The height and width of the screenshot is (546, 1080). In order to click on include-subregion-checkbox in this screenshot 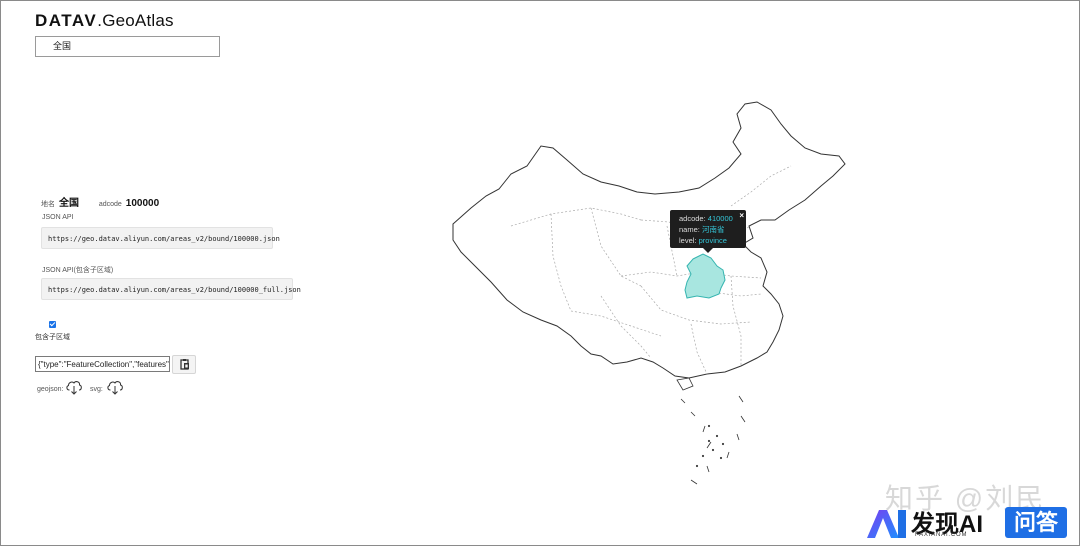, I will do `click(52, 324)`.